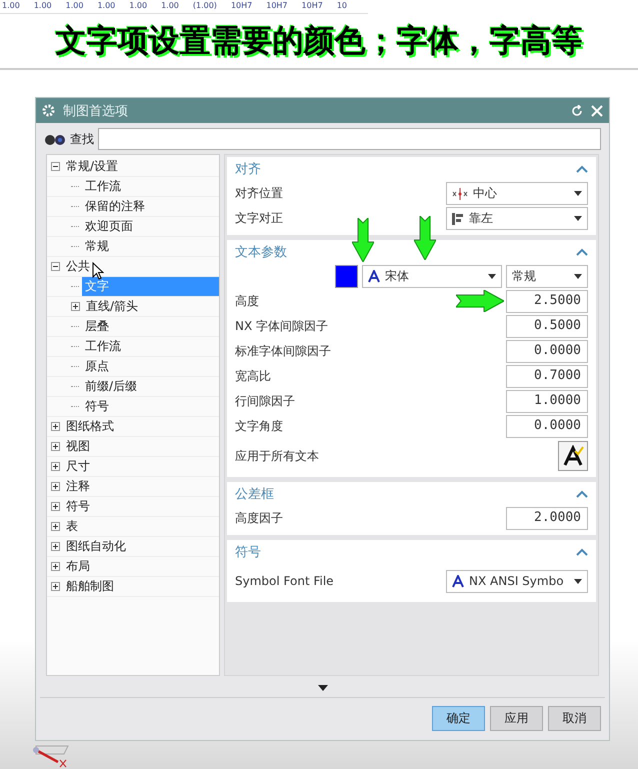  Describe the element at coordinates (517, 581) in the screenshot. I see `font-dropdown: NX ANSI Symbo` at that location.